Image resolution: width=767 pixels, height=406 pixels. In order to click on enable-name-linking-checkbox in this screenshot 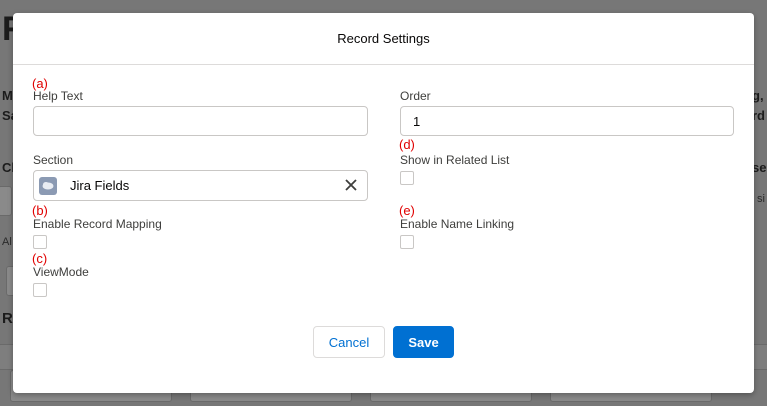, I will do `click(407, 242)`.